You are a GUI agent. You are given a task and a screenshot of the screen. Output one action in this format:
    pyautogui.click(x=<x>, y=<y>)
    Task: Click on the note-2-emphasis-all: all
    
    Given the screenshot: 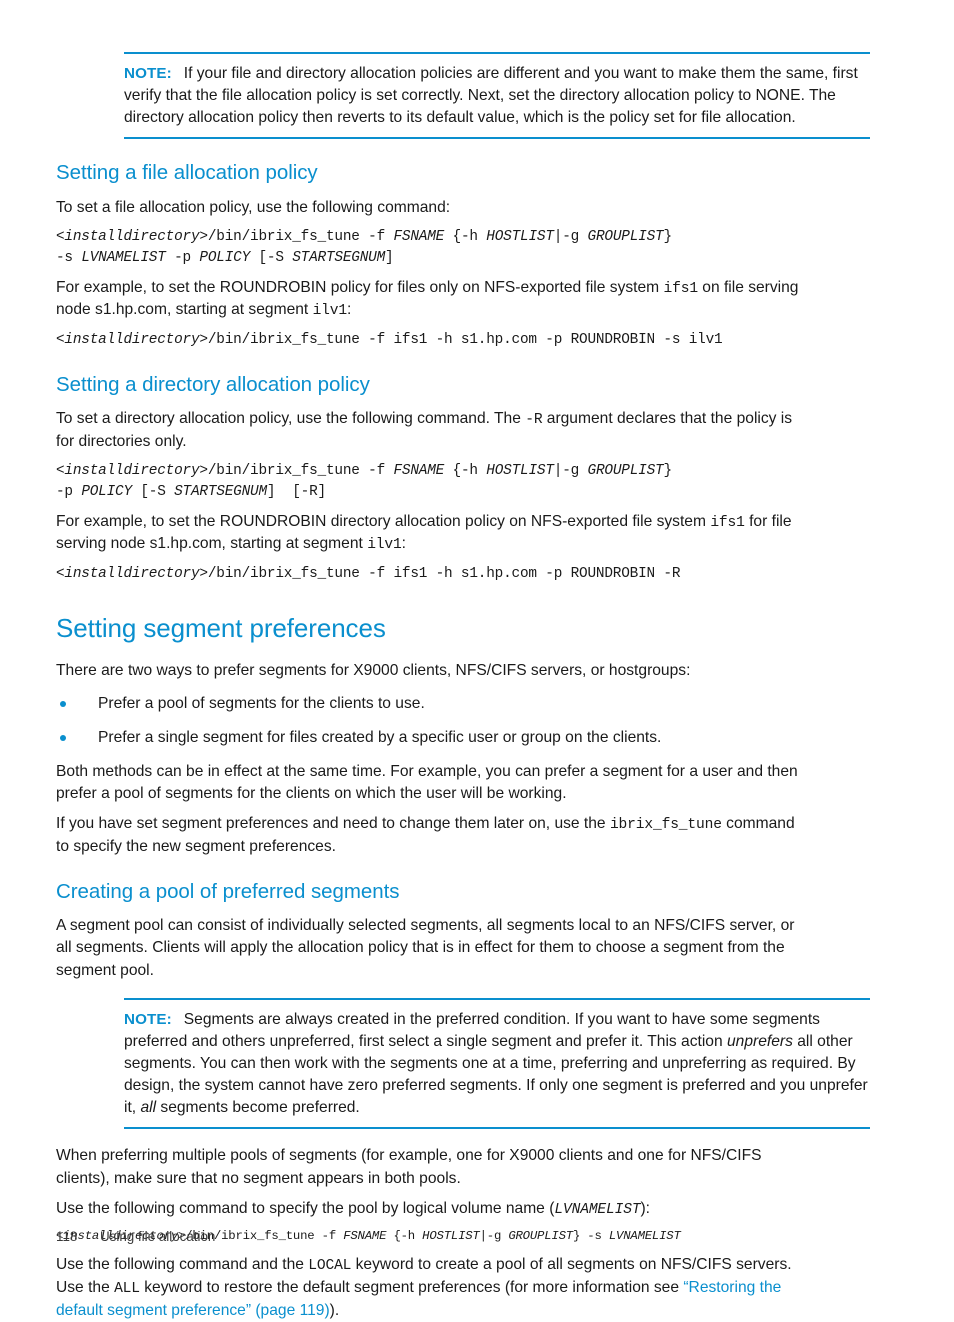 What is the action you would take?
    pyautogui.click(x=148, y=1108)
    